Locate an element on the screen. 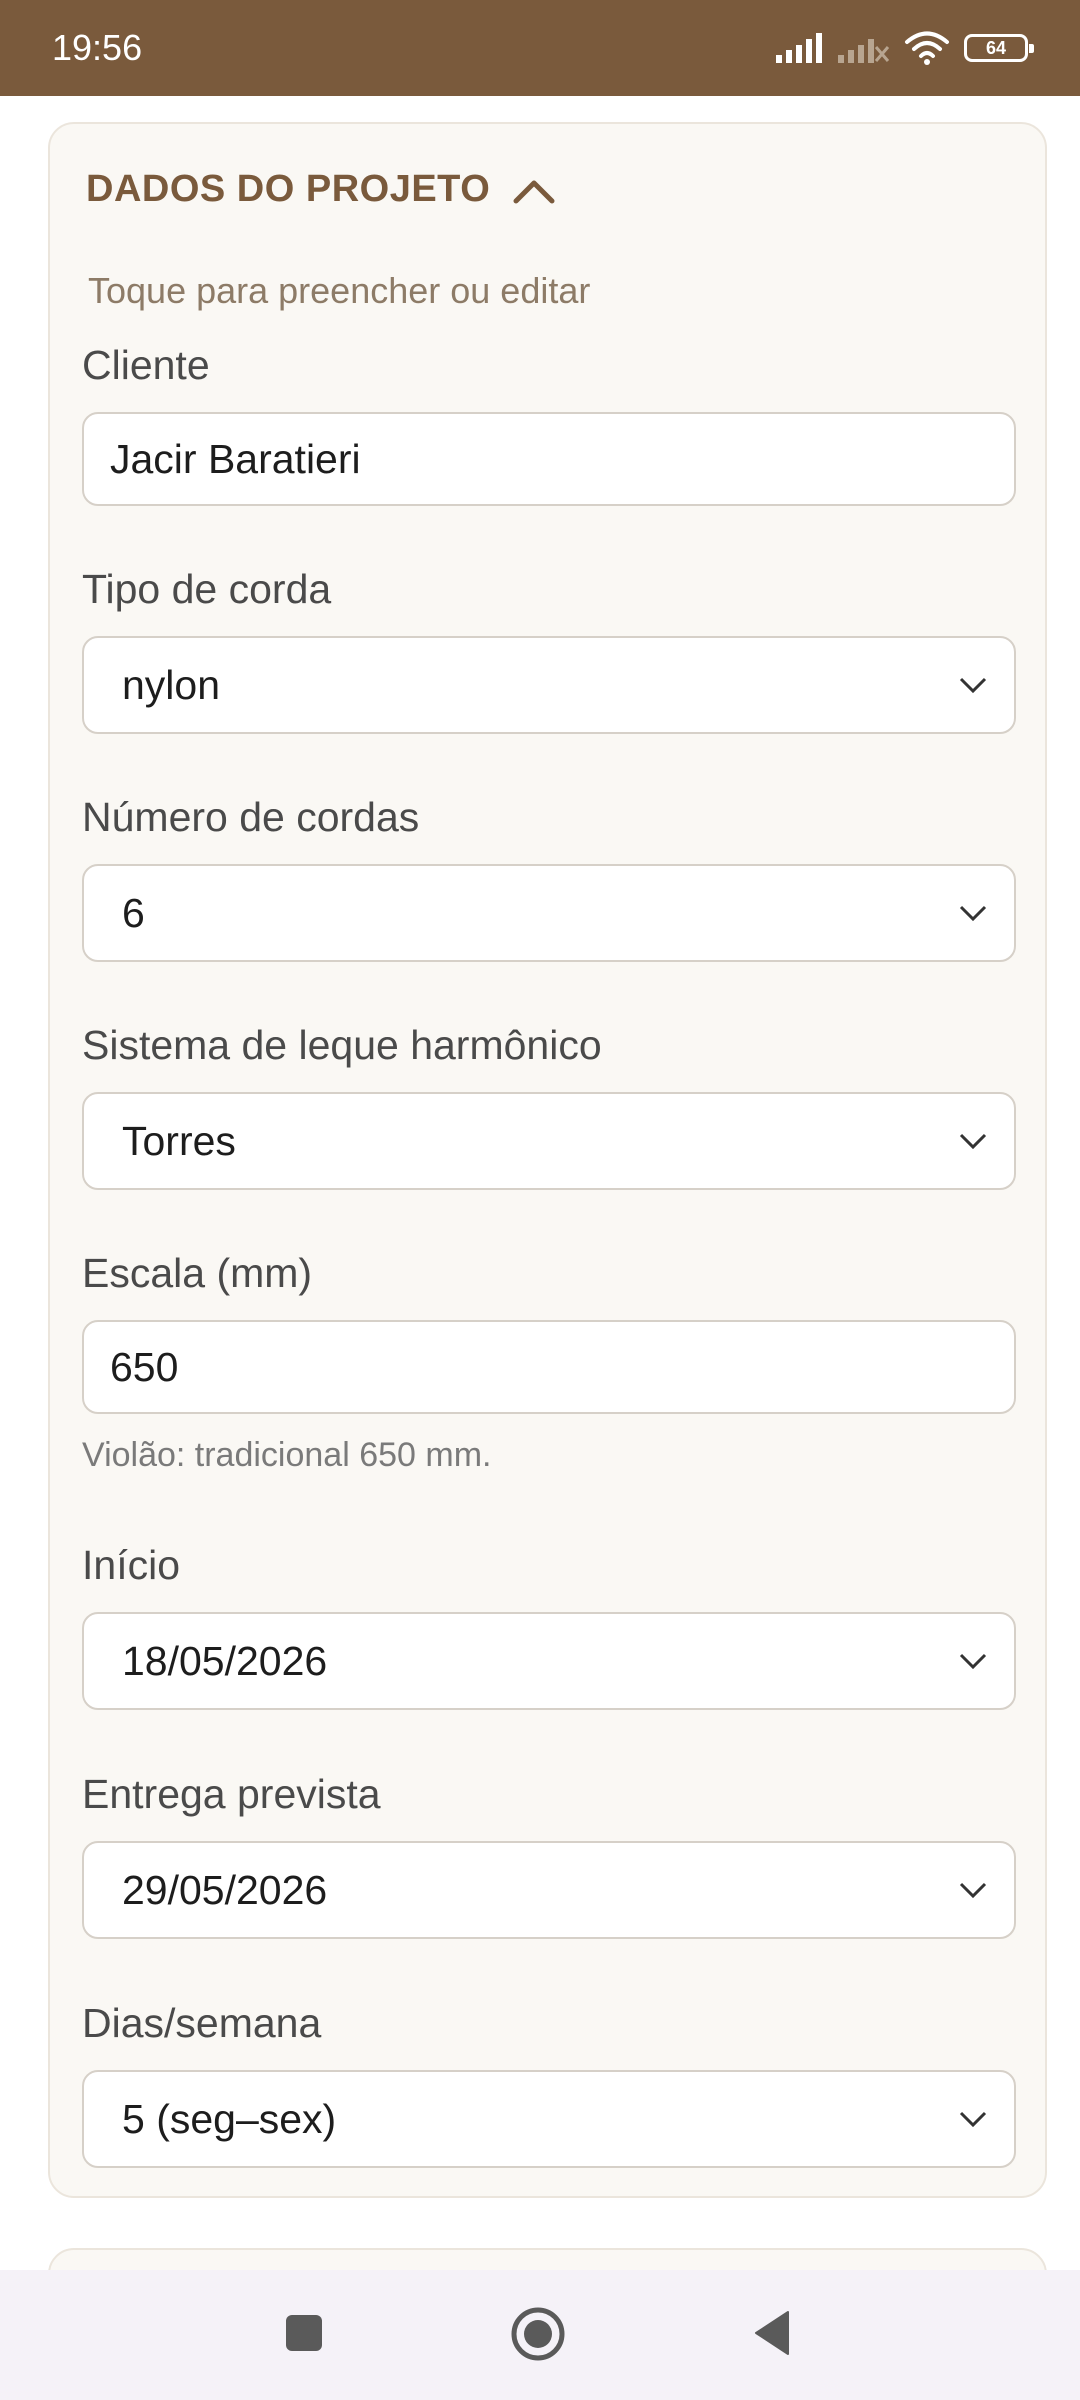  signal-icon is located at coordinates (799, 48).